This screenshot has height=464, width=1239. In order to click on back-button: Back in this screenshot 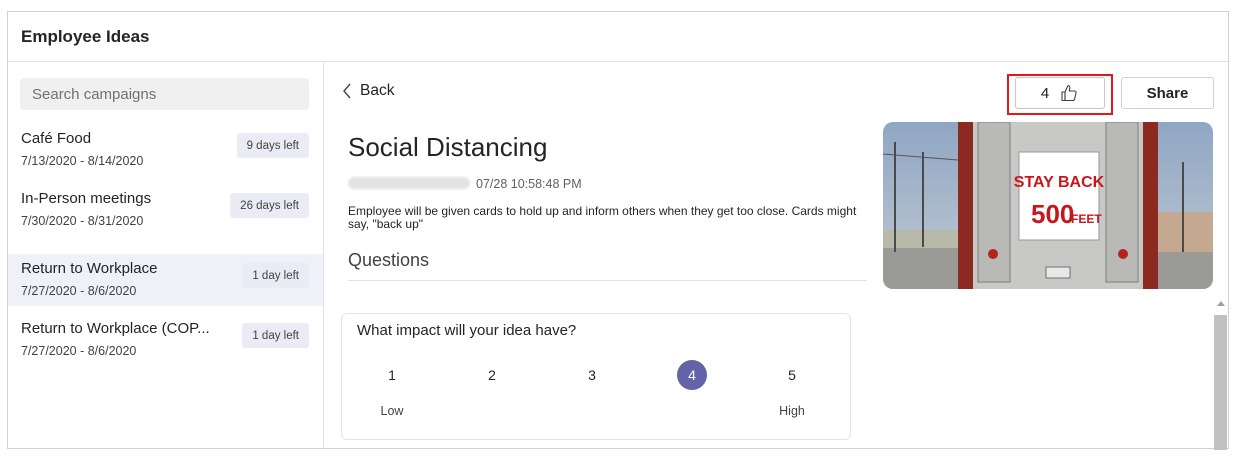, I will do `click(368, 91)`.